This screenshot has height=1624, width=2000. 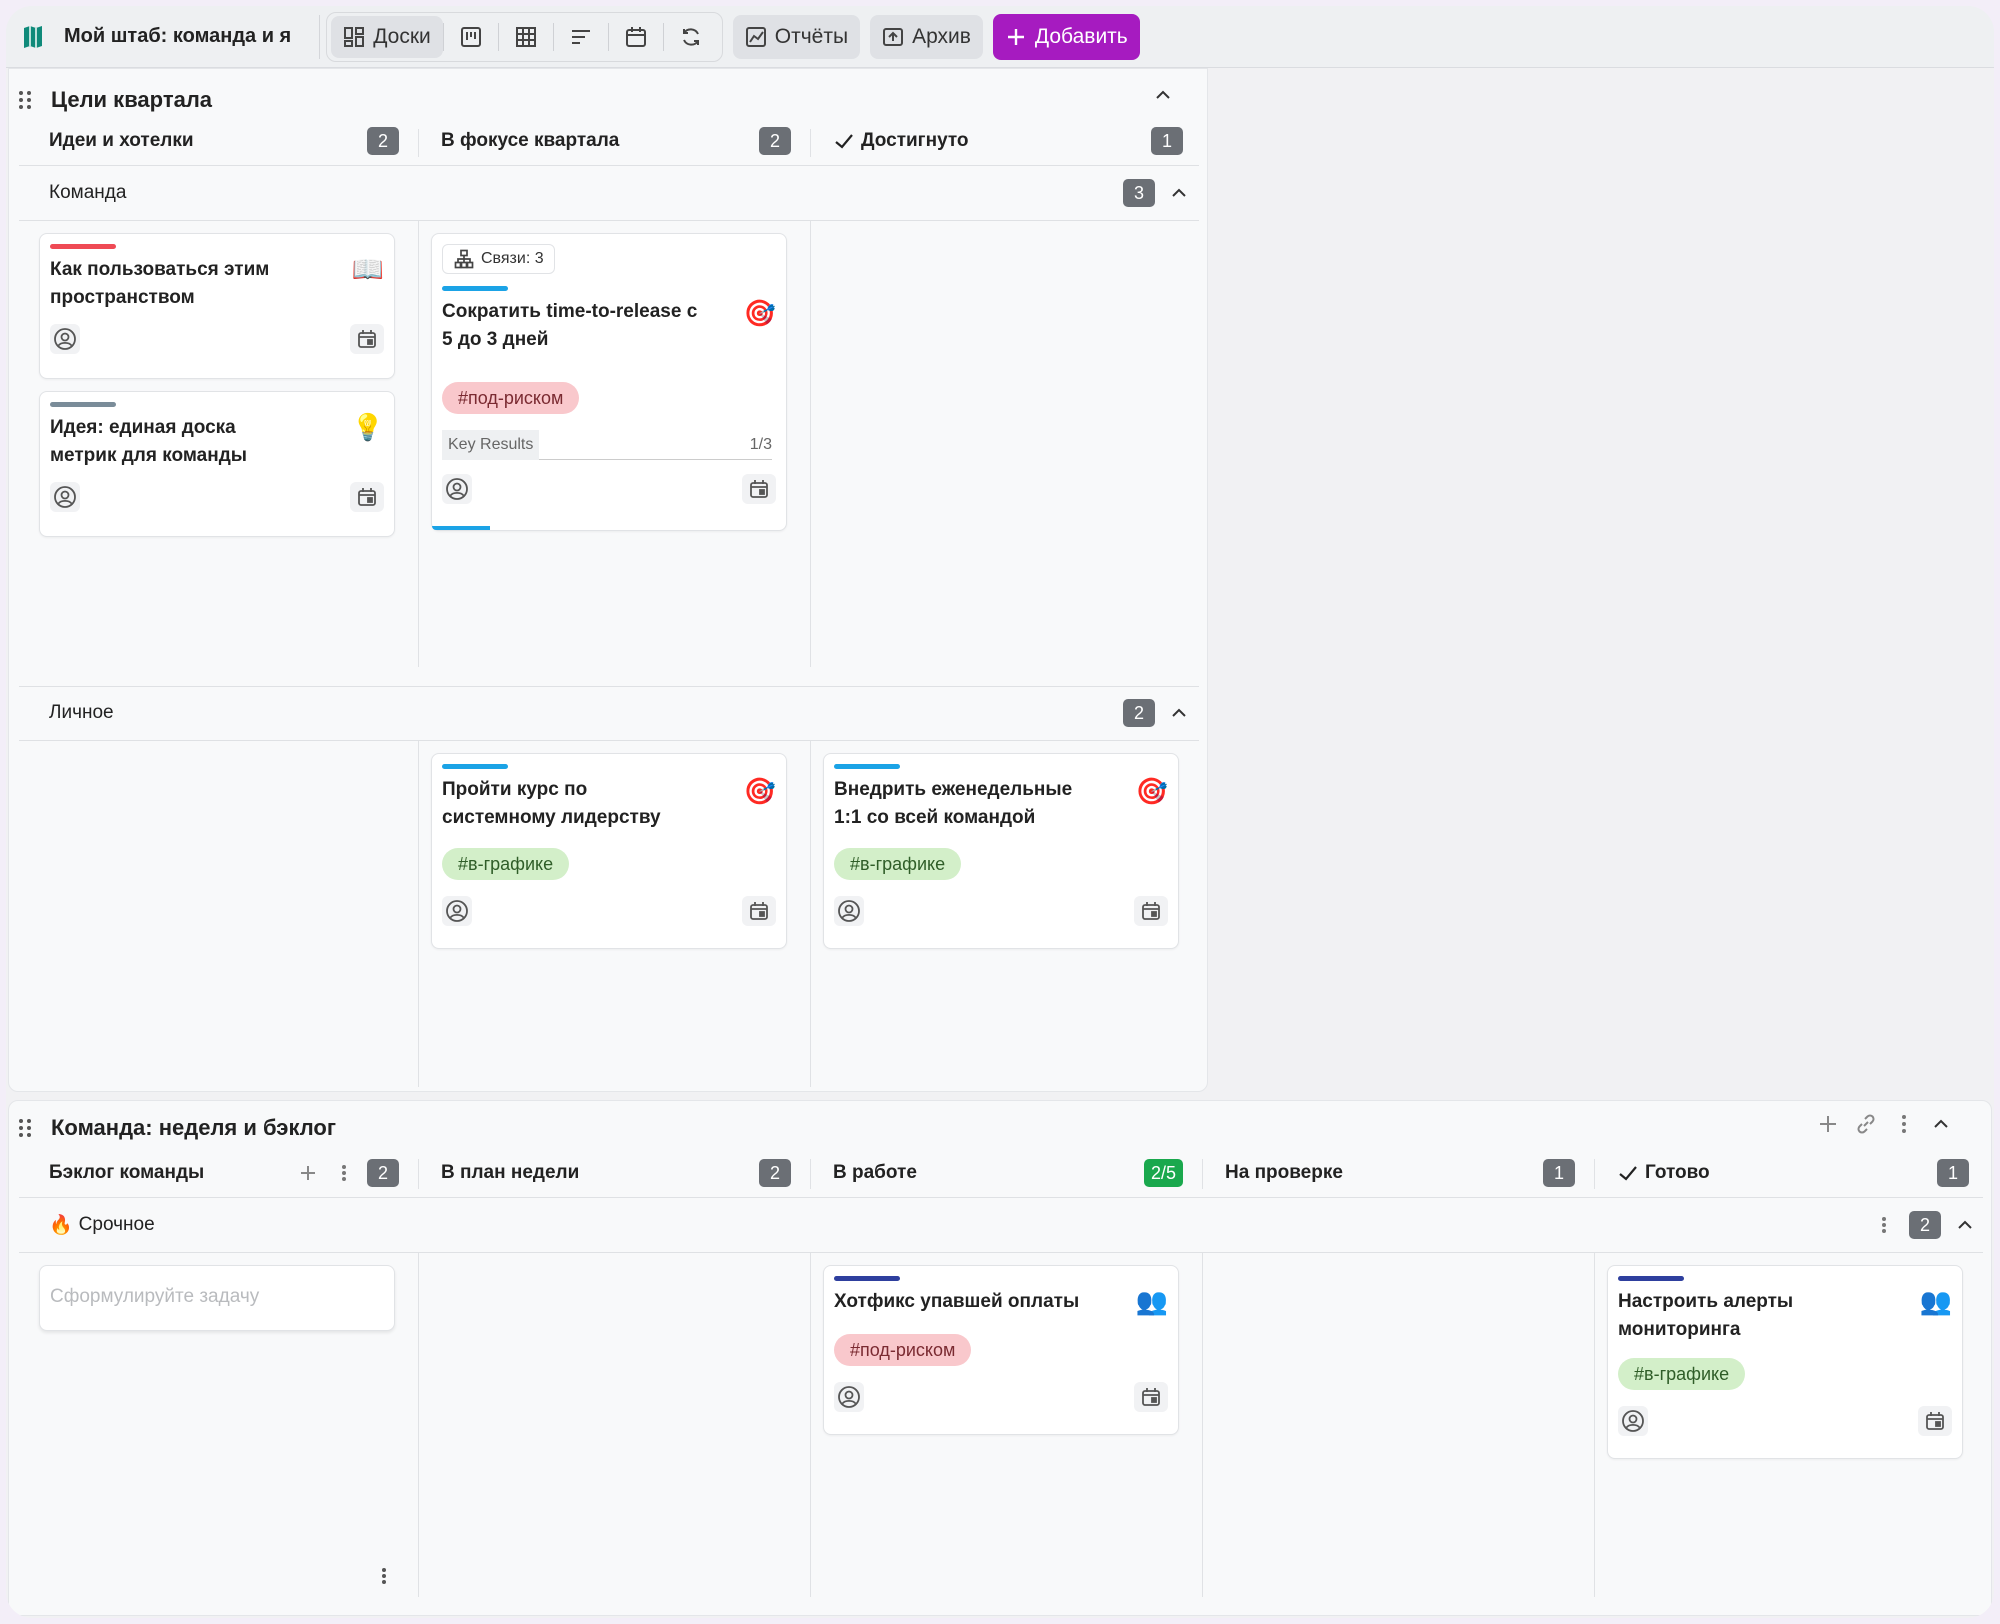 What do you see at coordinates (756, 37) in the screenshot?
I see `chart-icon` at bounding box center [756, 37].